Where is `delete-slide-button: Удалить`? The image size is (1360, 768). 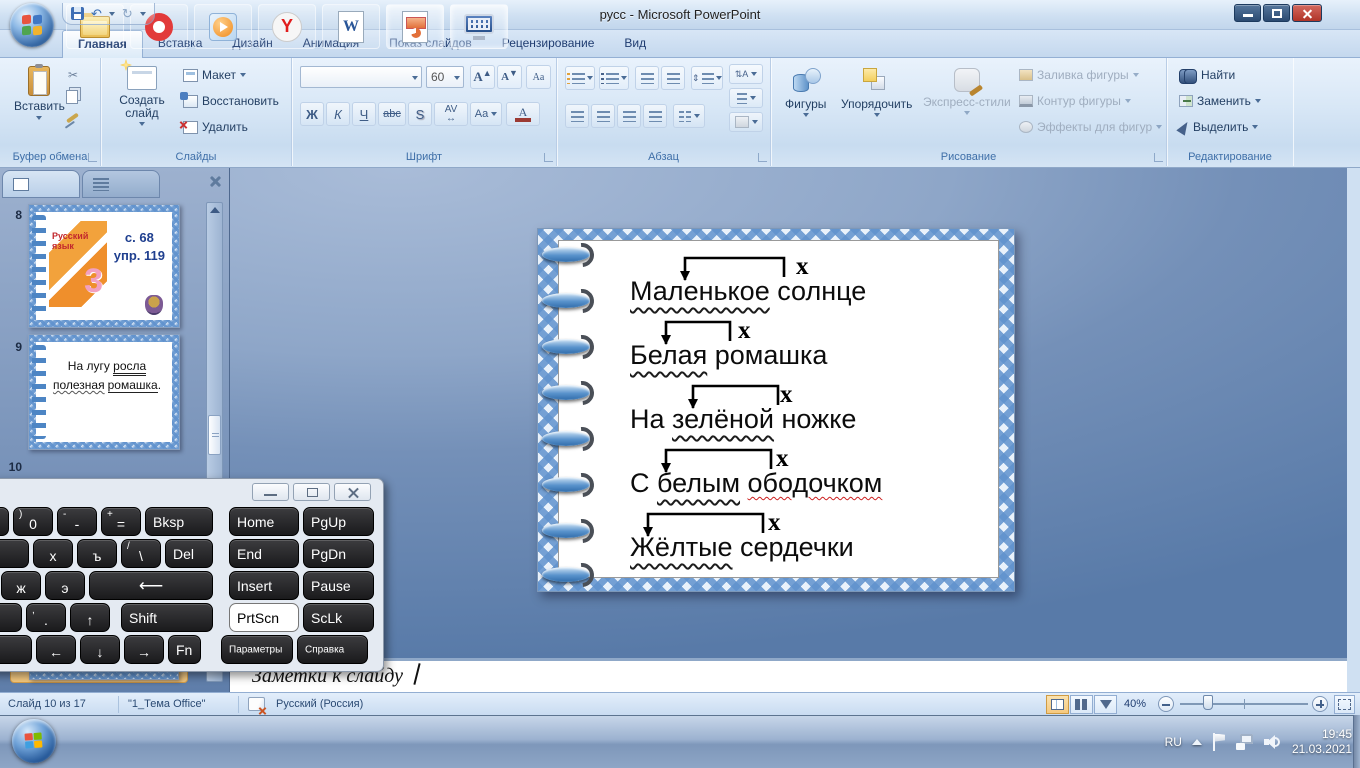 delete-slide-button: Удалить is located at coordinates (215, 127).